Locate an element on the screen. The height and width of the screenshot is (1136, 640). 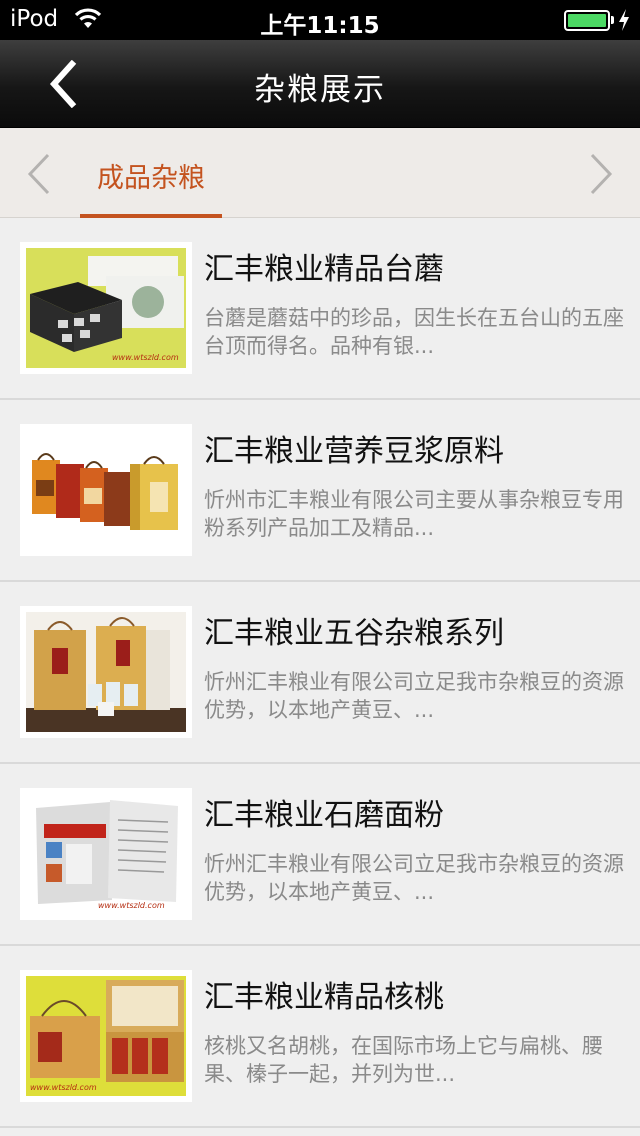
product-name: 汇丰粮业精品台蘑 is located at coordinates (324, 269).